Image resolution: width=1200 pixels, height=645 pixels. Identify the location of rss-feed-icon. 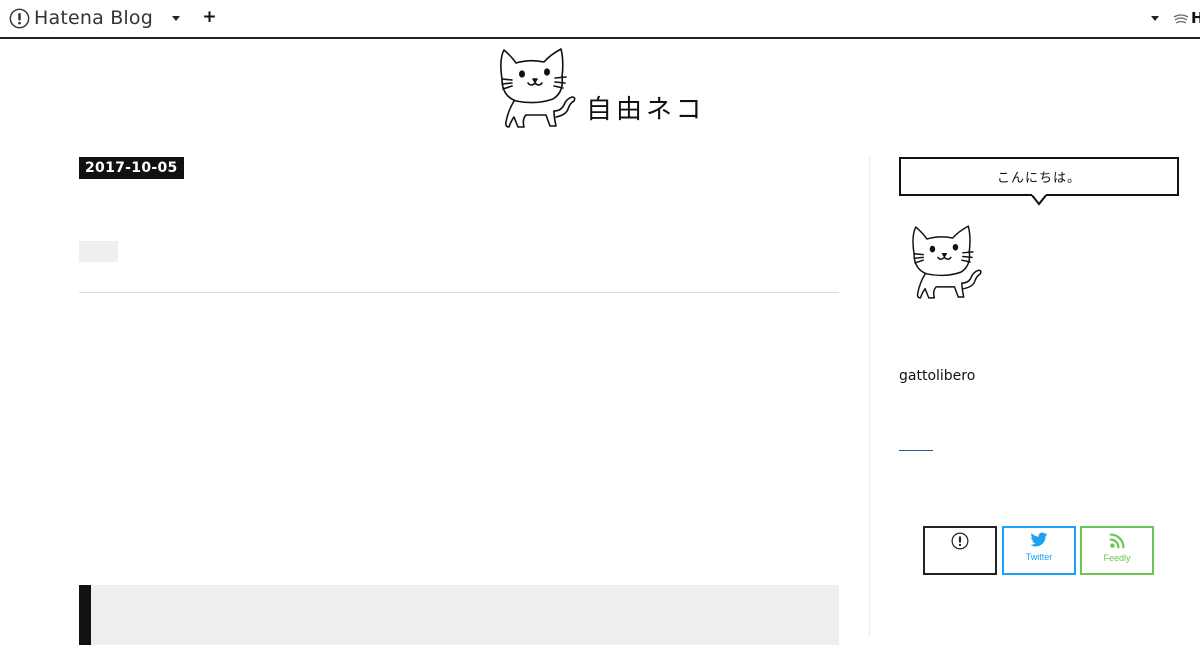
(1117, 541).